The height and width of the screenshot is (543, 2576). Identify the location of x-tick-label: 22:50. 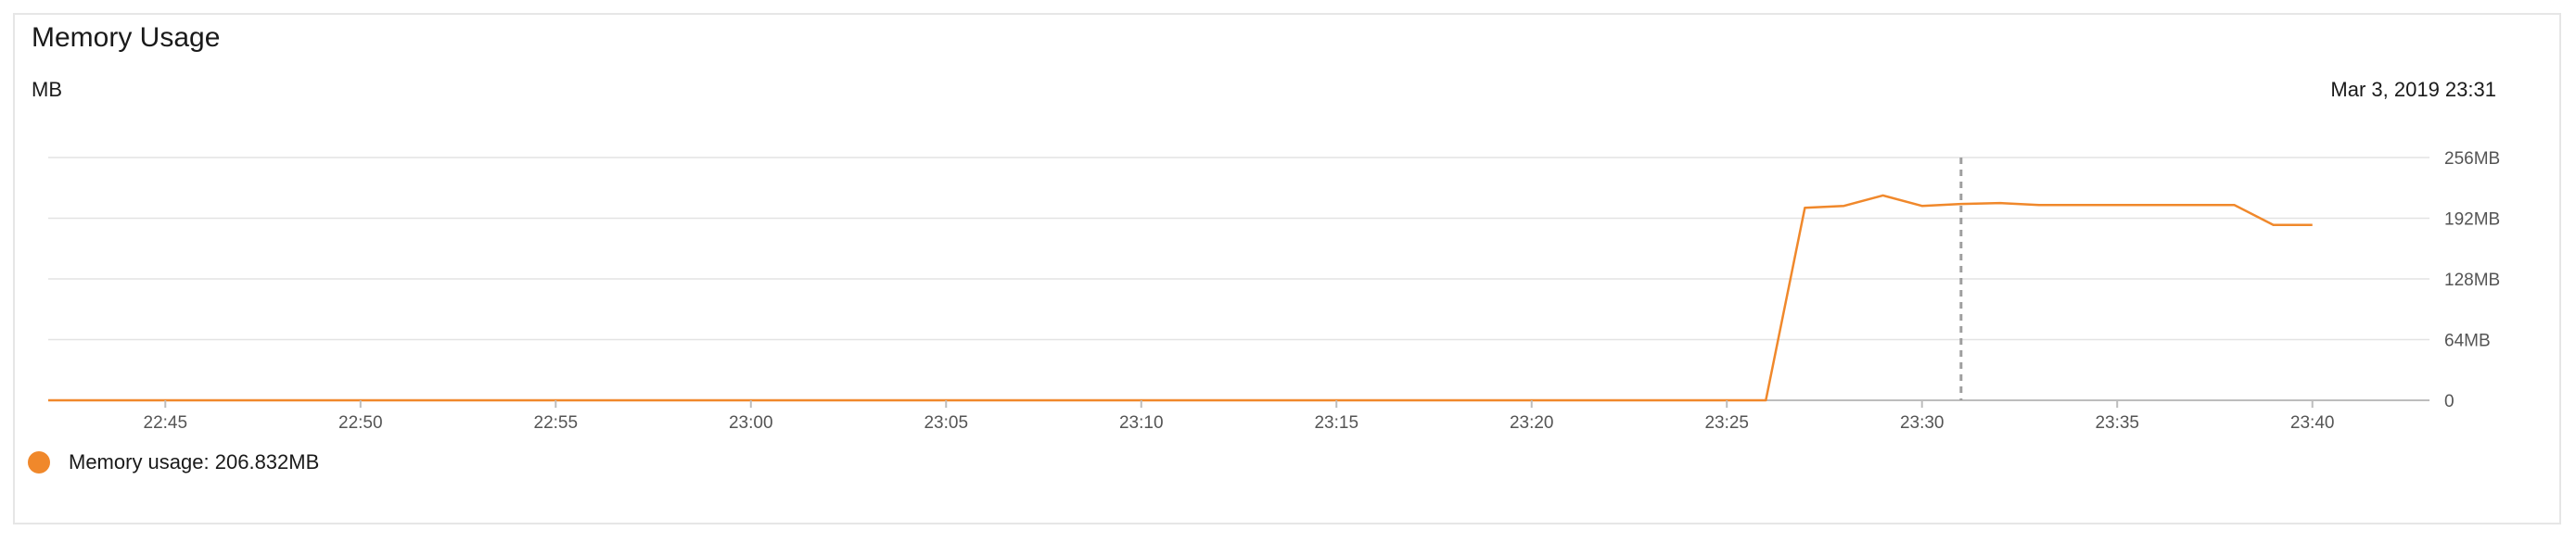
(360, 423).